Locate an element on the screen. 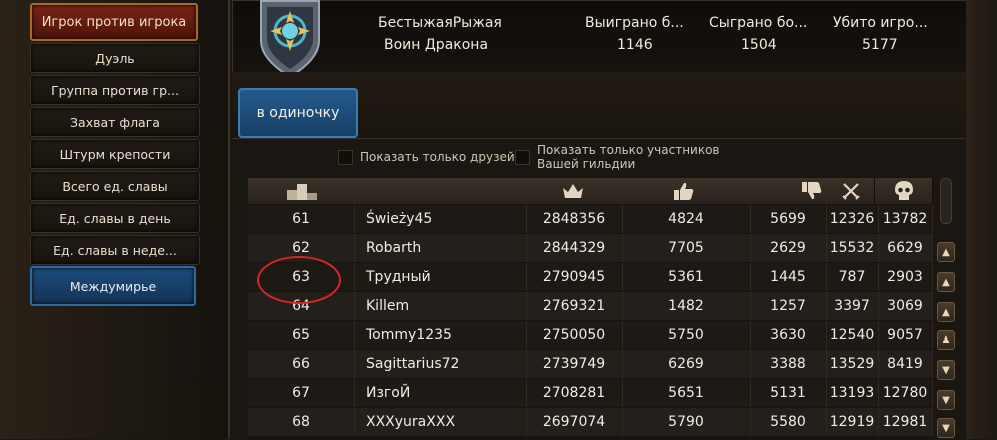  thumbs-down-icon is located at coordinates (811, 191).